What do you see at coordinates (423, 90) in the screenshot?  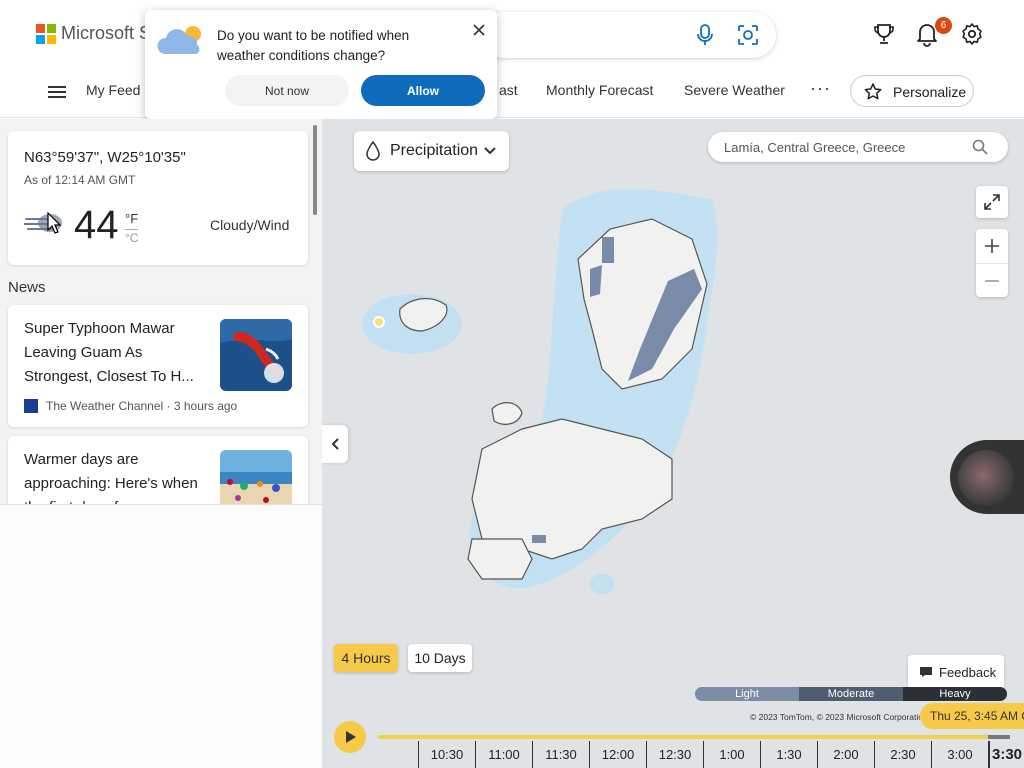 I see `allow-button: Allow` at bounding box center [423, 90].